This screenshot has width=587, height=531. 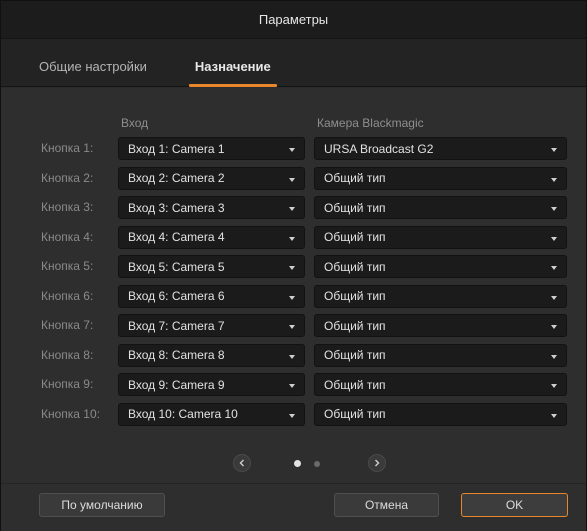 I want to click on assignment-row: Кнопка 7: Вход 7: Camera 7 Общий тип, so click(x=293, y=325).